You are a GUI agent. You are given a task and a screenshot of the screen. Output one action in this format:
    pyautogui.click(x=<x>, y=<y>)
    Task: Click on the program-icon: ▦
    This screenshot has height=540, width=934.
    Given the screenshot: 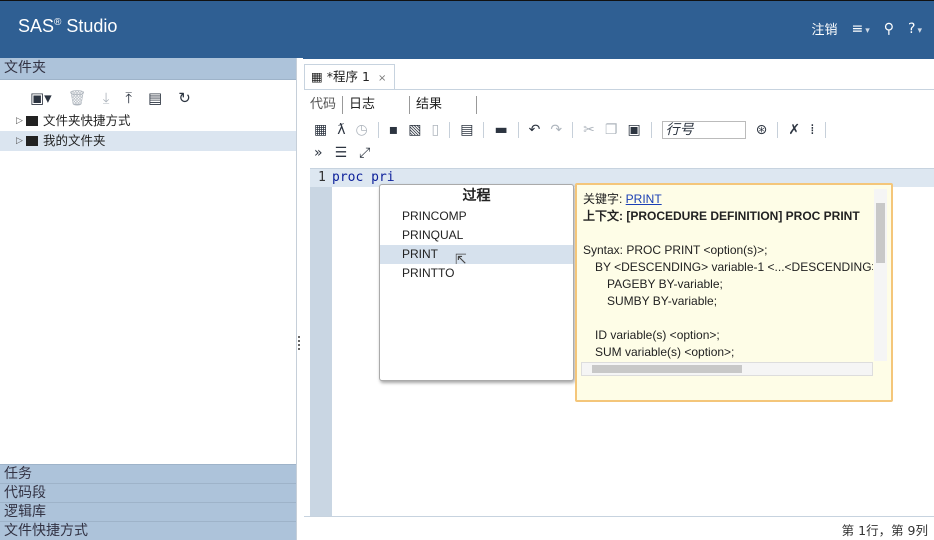 What is the action you would take?
    pyautogui.click(x=317, y=76)
    